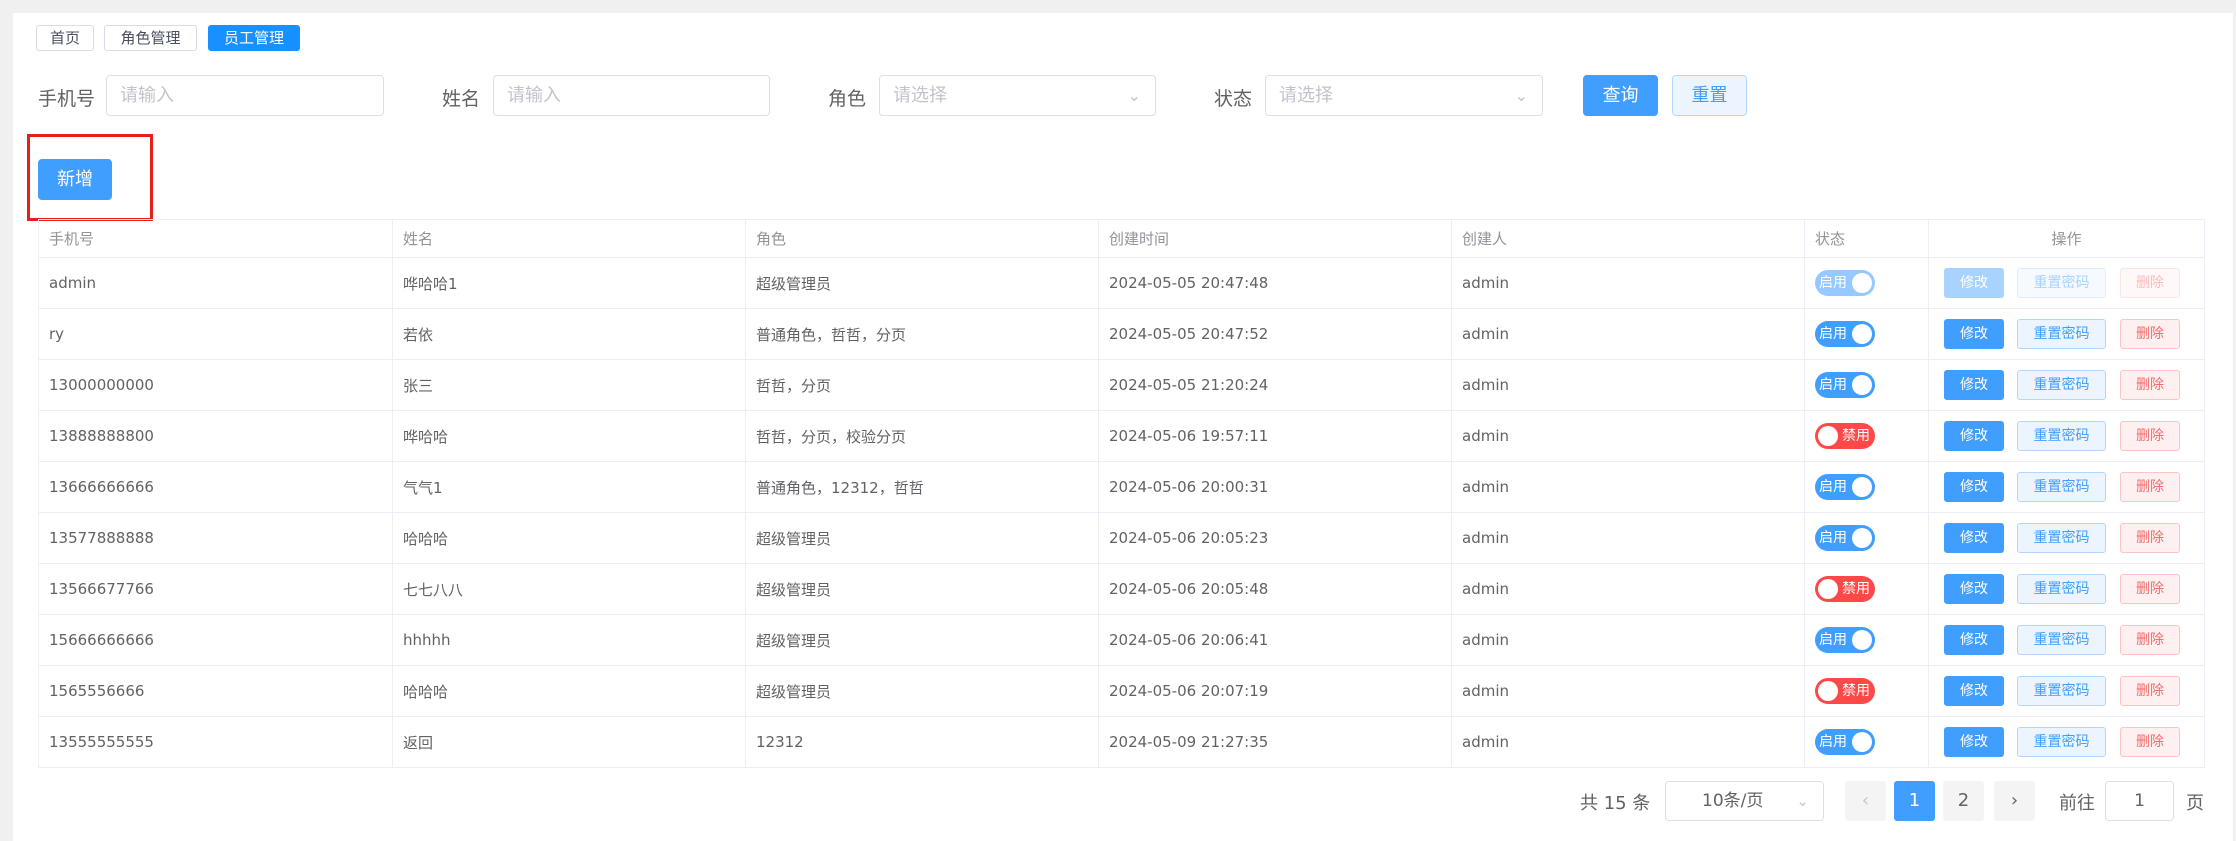  Describe the element at coordinates (215, 742) in the screenshot. I see `cell-phone: 13555555555` at that location.